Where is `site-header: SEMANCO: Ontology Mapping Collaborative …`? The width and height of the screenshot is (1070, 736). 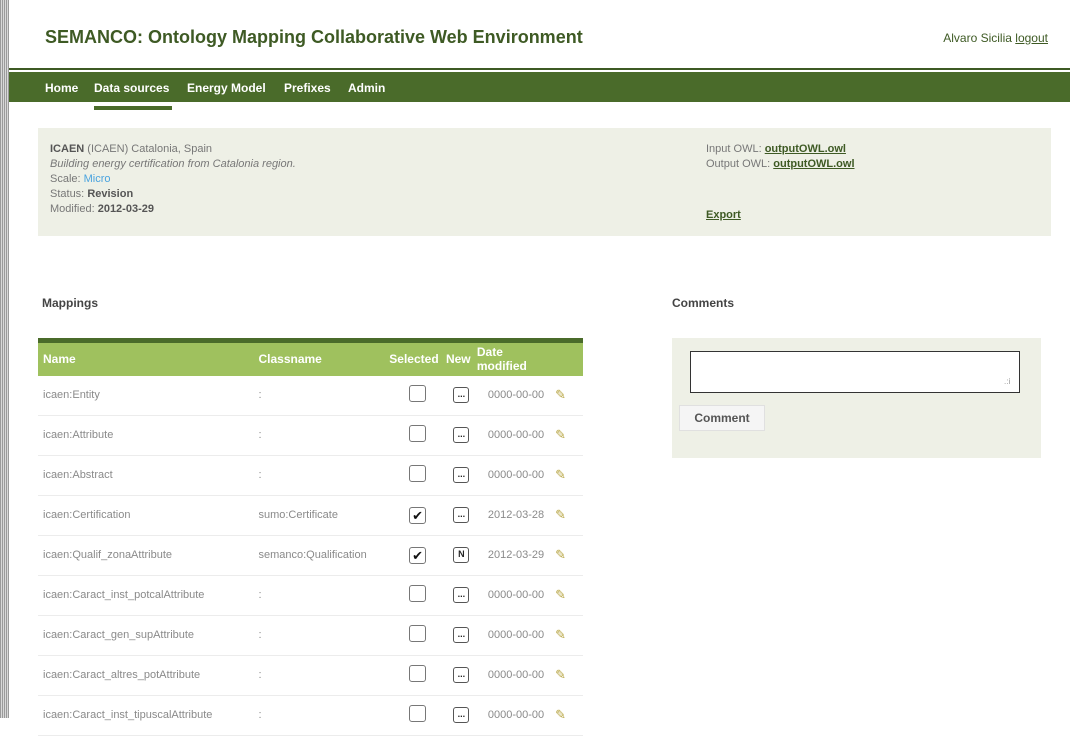 site-header: SEMANCO: Ontology Mapping Collaborative … is located at coordinates (539, 35).